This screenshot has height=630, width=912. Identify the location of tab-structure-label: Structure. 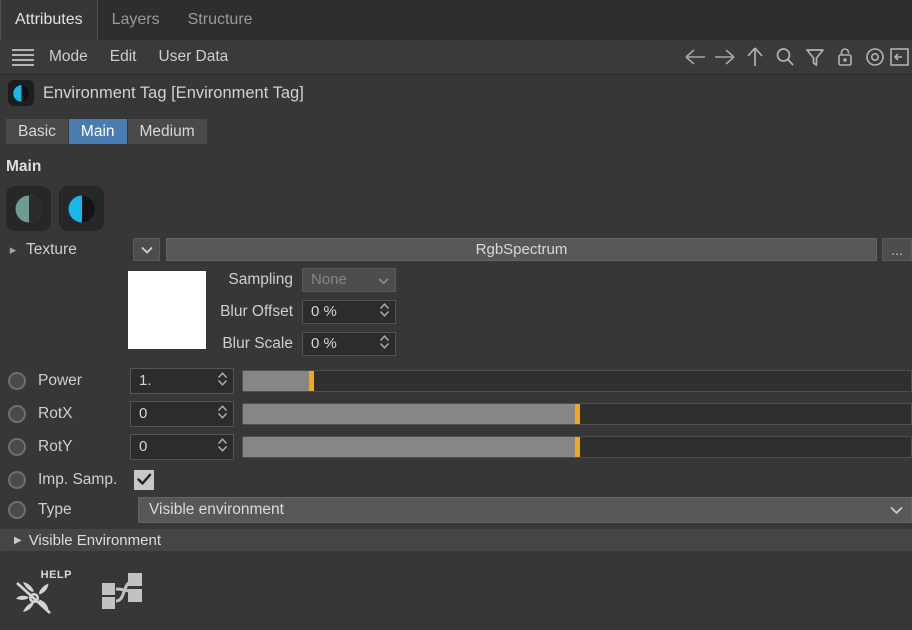
(220, 19).